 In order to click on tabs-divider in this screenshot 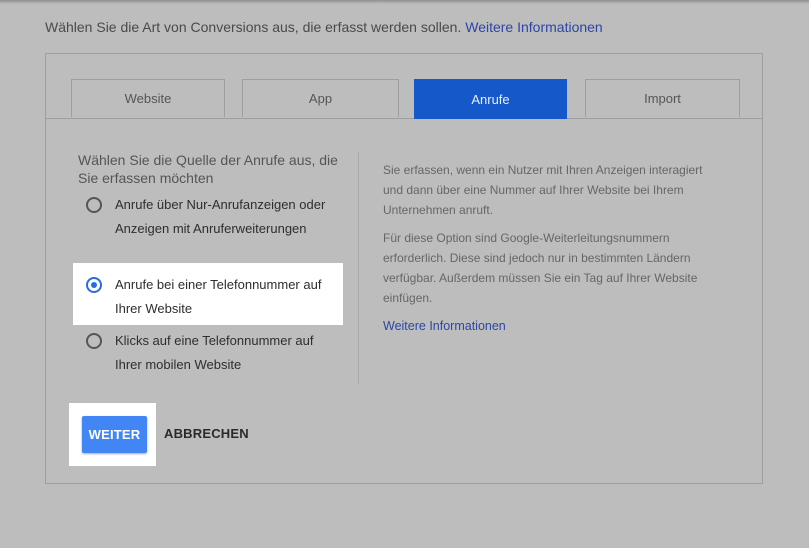, I will do `click(404, 118)`.